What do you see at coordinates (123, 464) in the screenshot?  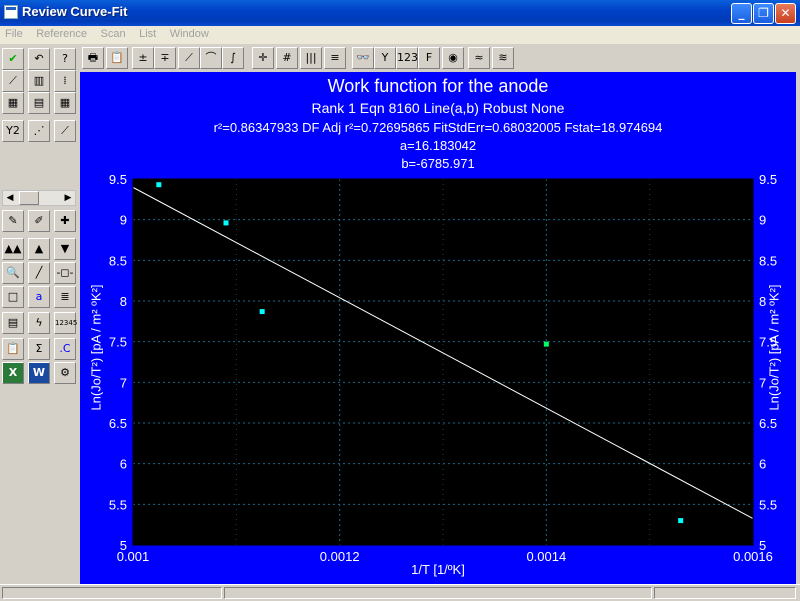 I see `y-tick-label-left: 6` at bounding box center [123, 464].